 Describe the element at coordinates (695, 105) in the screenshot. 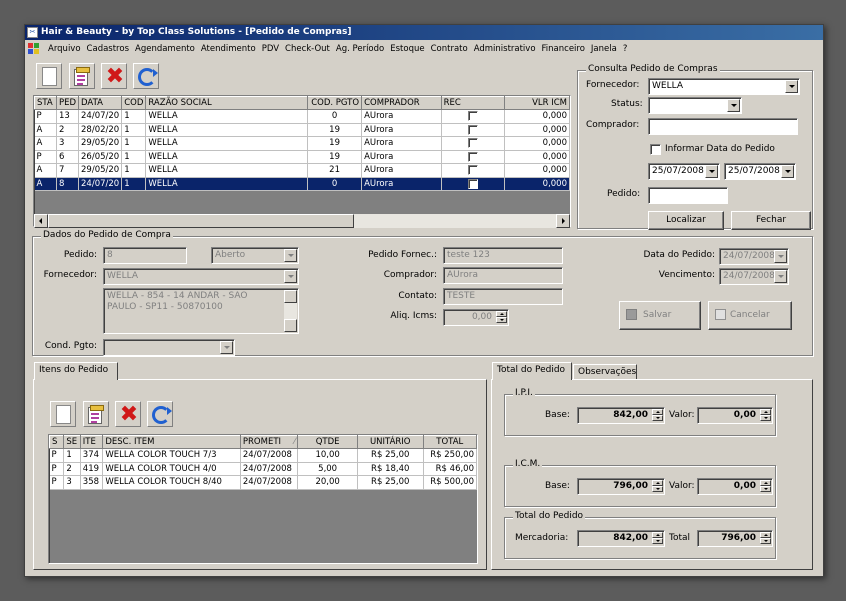

I see `consulta-status-select` at that location.